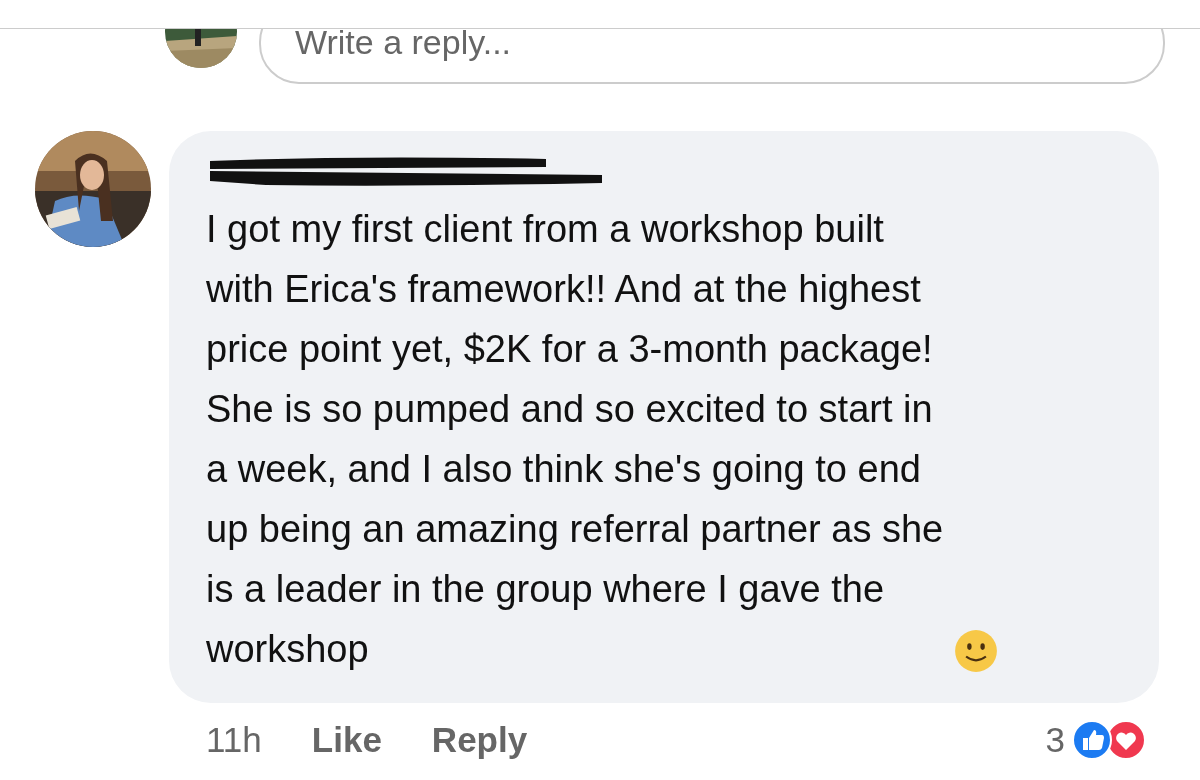 The width and height of the screenshot is (1200, 780). Describe the element at coordinates (479, 740) in the screenshot. I see `comment-action-link: Reply` at that location.